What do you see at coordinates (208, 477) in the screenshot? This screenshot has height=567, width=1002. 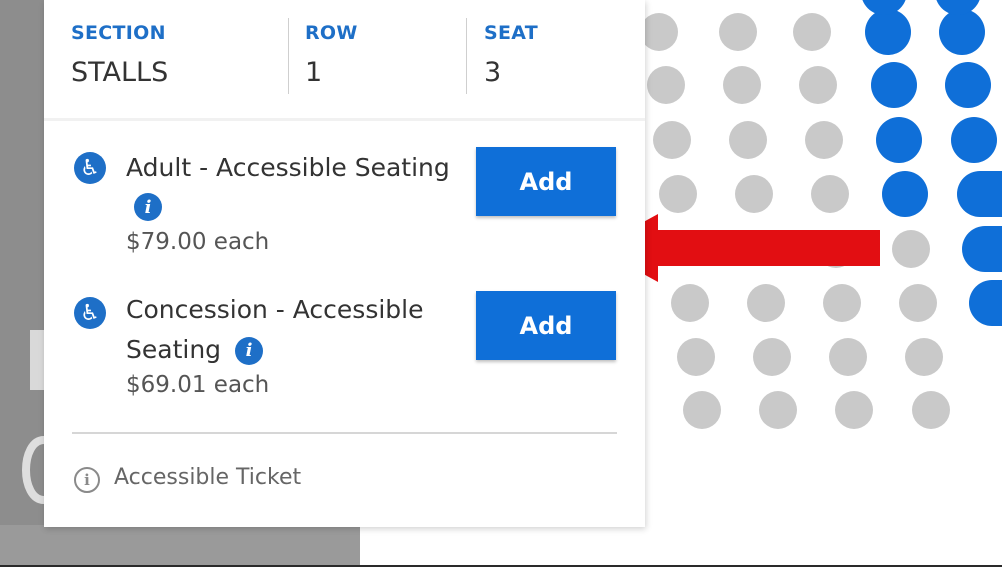 I see `accessible-ticket-legend: Accessible Ticket` at bounding box center [208, 477].